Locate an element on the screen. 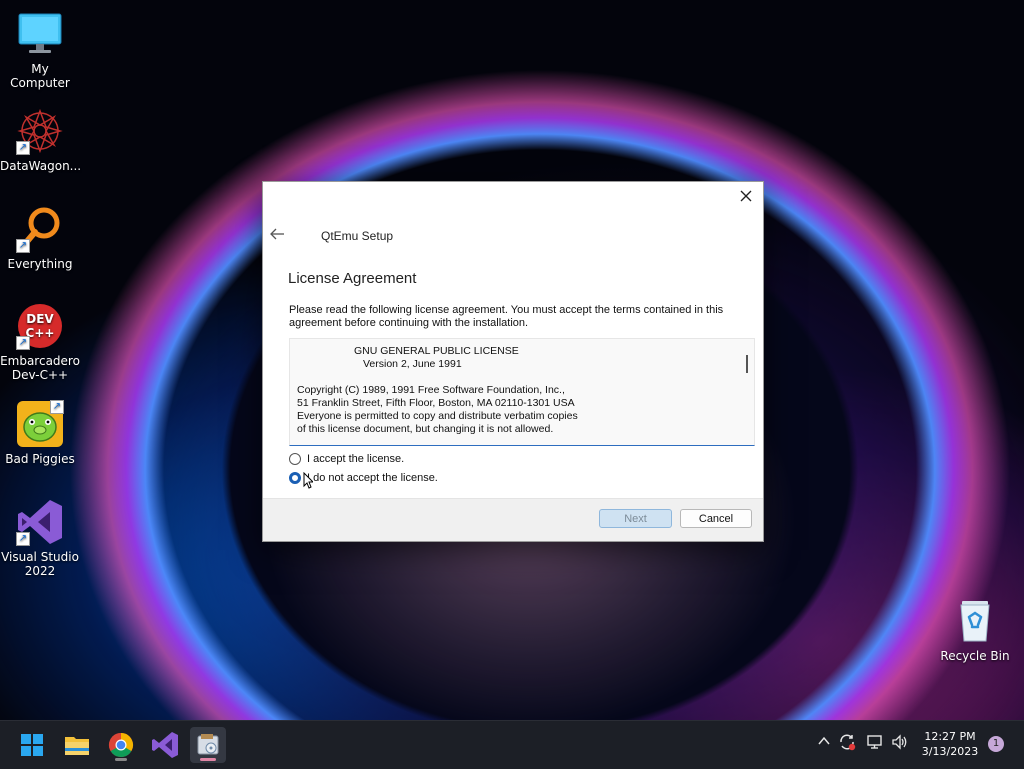  close-button is located at coordinates (746, 196).